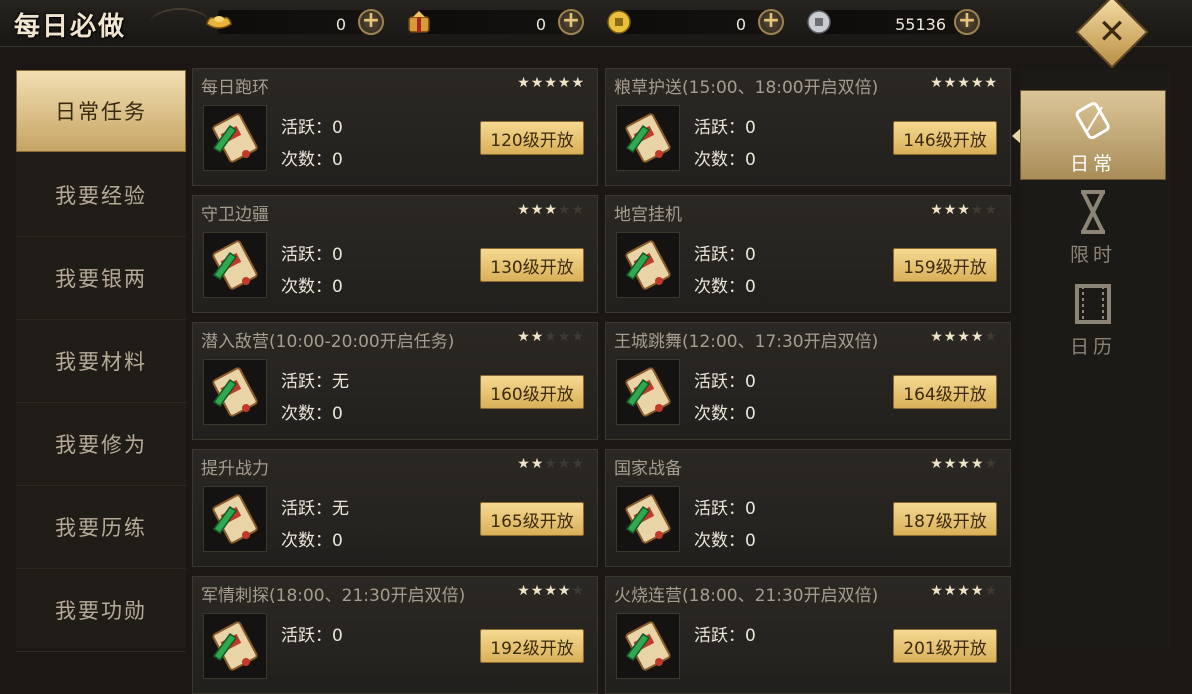 The height and width of the screenshot is (694, 1192). I want to click on sidebar-item-label: 我要银两, so click(101, 279).